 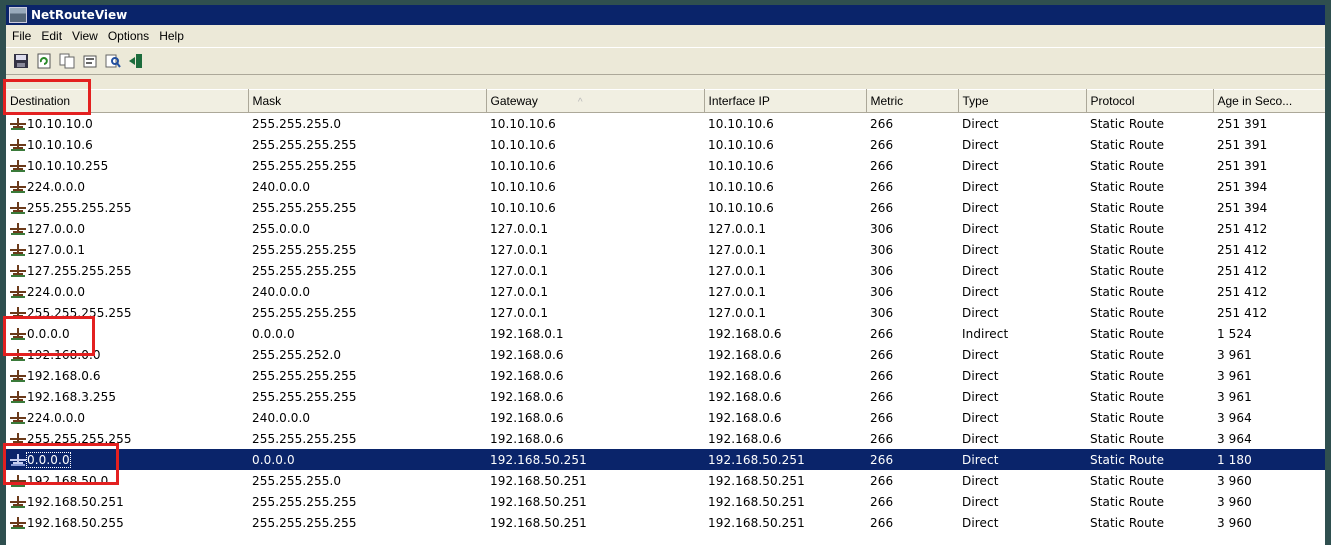 I want to click on column-header-type: Type, so click(x=1022, y=101).